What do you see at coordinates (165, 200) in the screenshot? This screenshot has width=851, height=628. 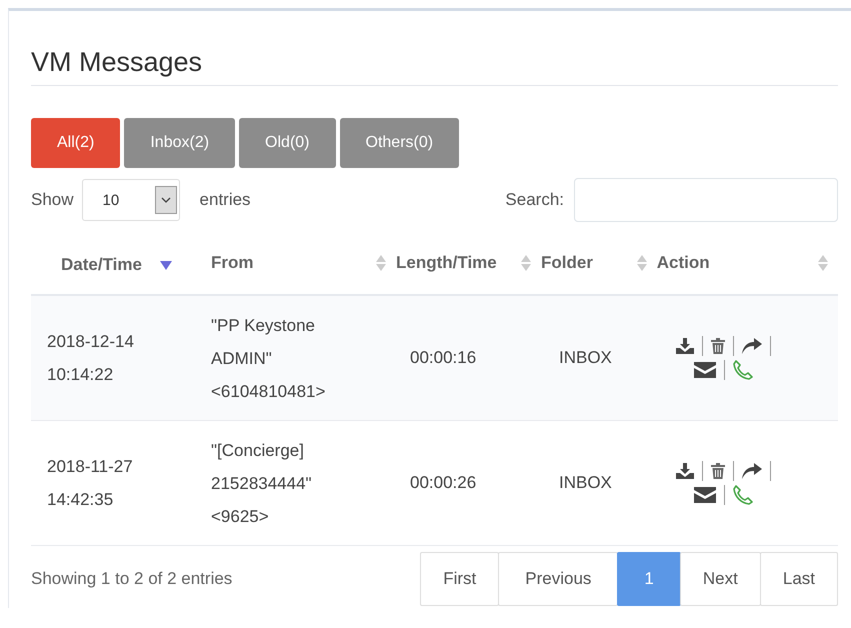 I see `caret-icon` at bounding box center [165, 200].